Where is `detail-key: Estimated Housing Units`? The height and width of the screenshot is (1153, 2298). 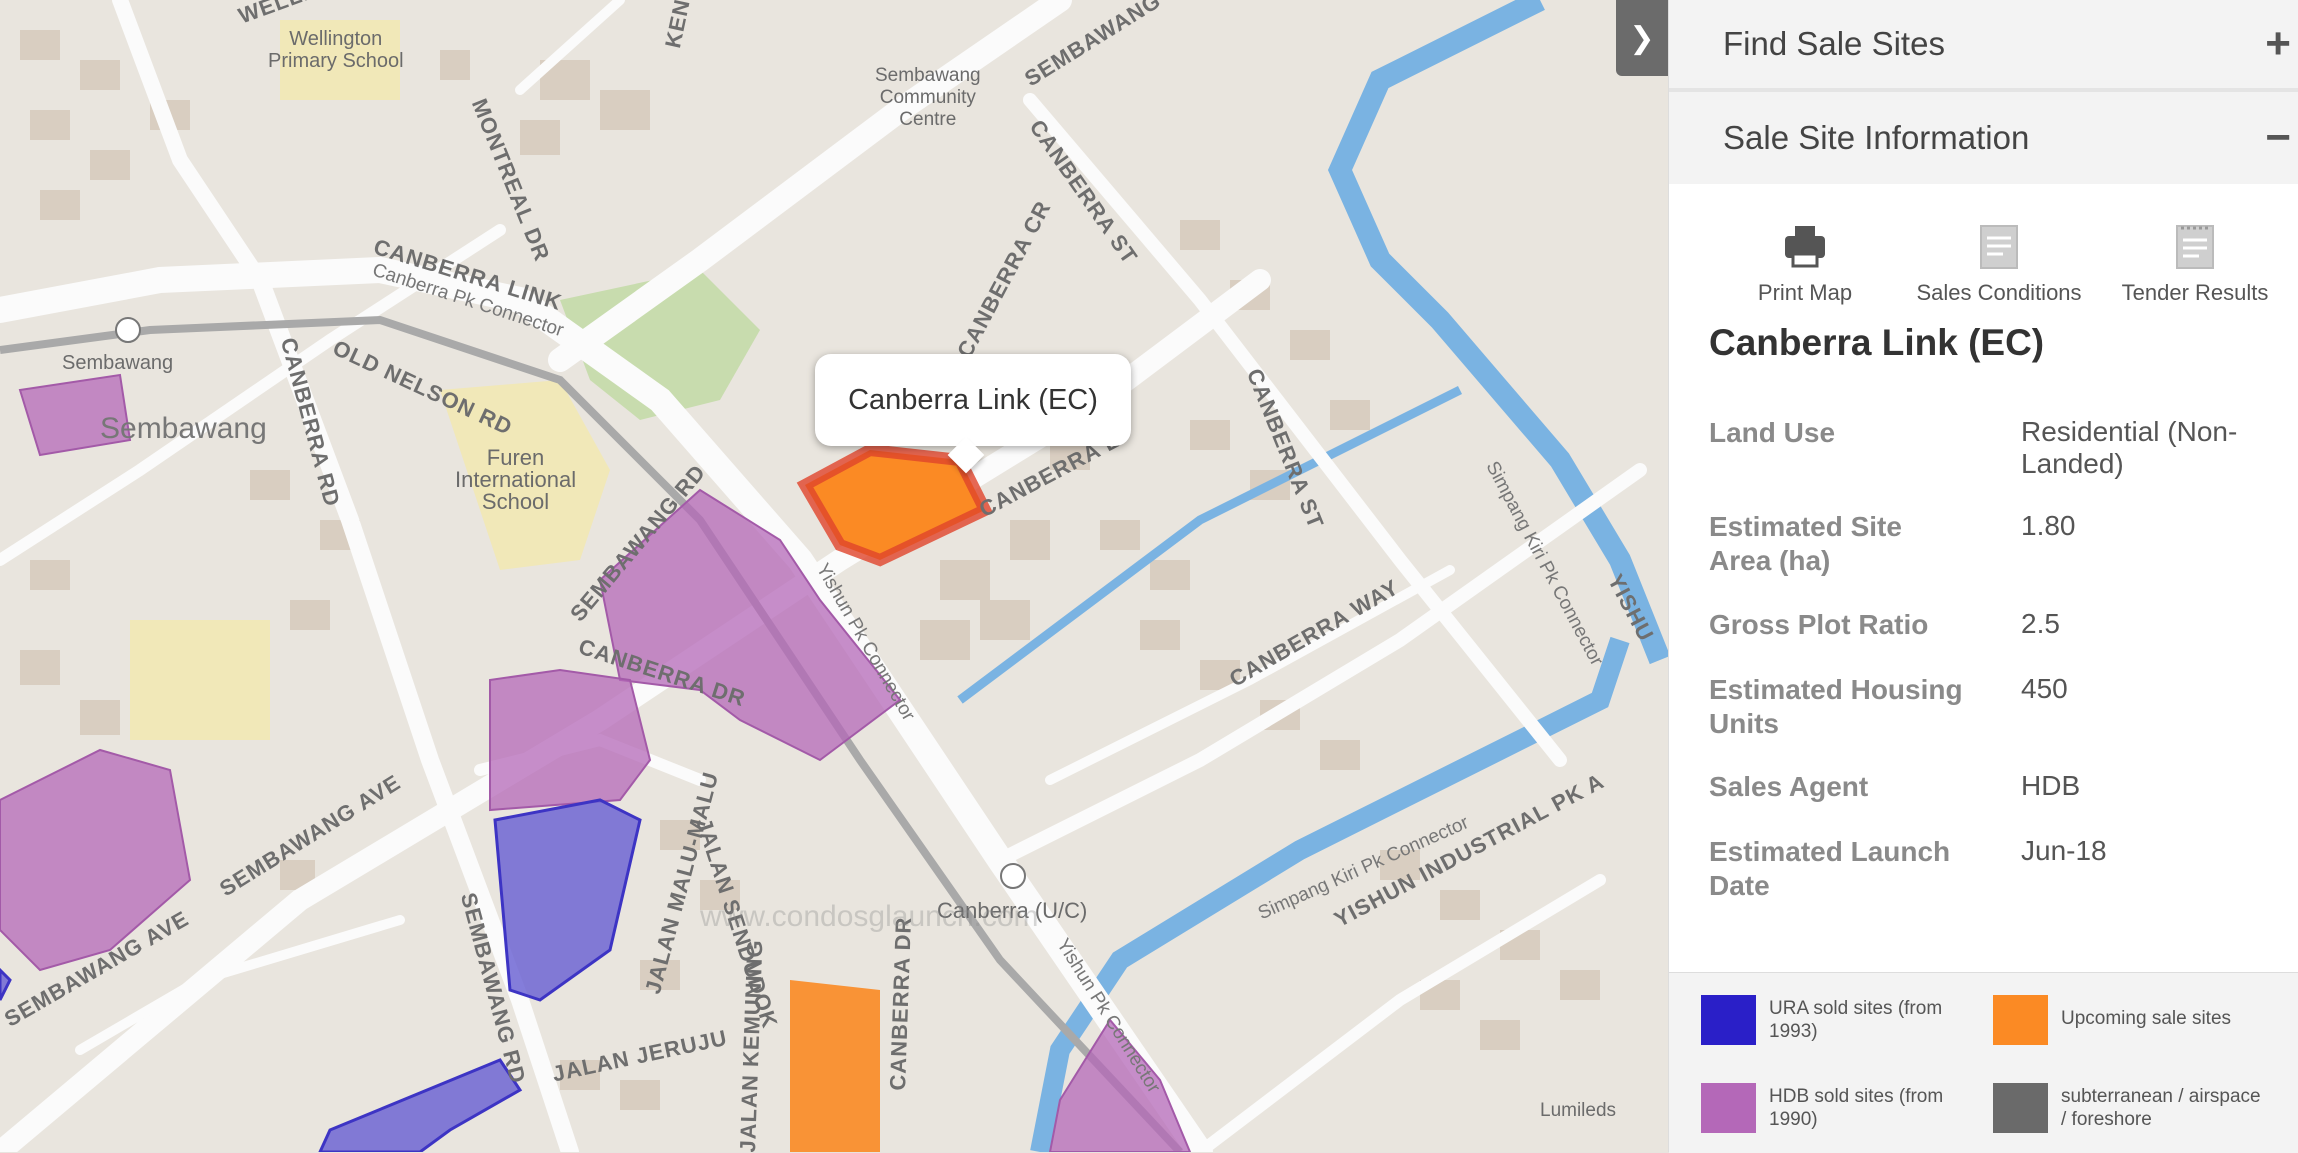 detail-key: Estimated Housing Units is located at coordinates (1836, 706).